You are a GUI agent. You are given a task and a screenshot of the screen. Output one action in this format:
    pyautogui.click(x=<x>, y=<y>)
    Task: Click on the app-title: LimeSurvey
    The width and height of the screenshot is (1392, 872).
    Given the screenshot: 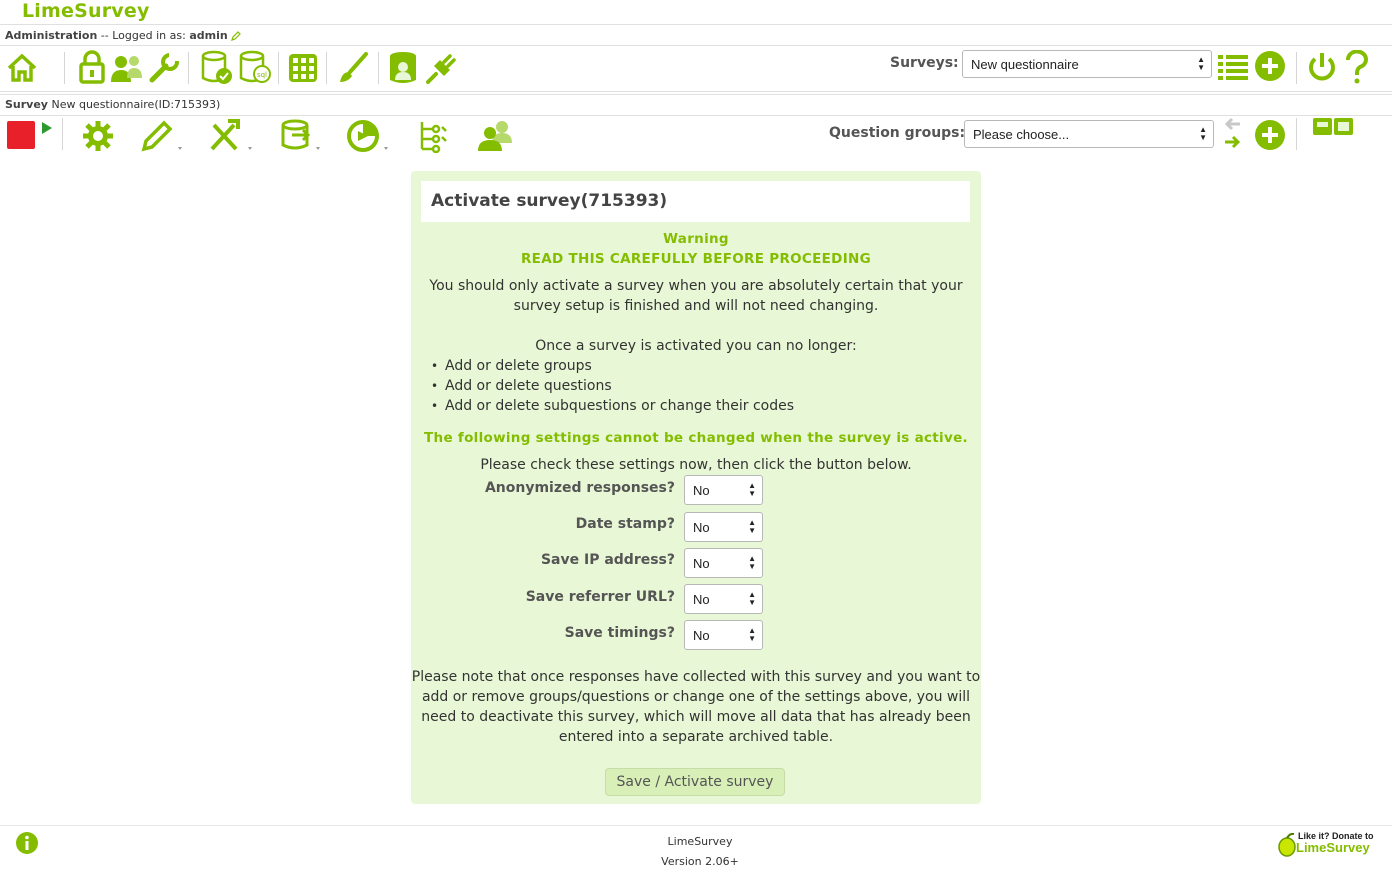 What is the action you would take?
    pyautogui.click(x=86, y=11)
    